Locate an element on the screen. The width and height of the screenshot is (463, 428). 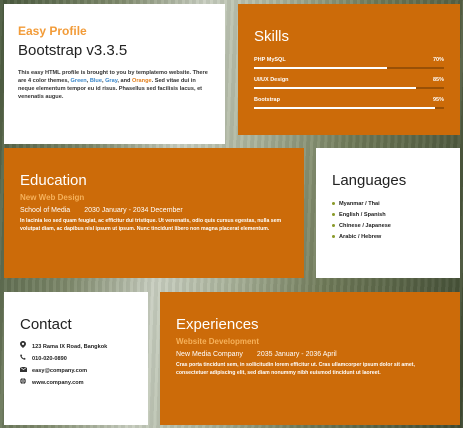
phone-icon is located at coordinates (24, 359).